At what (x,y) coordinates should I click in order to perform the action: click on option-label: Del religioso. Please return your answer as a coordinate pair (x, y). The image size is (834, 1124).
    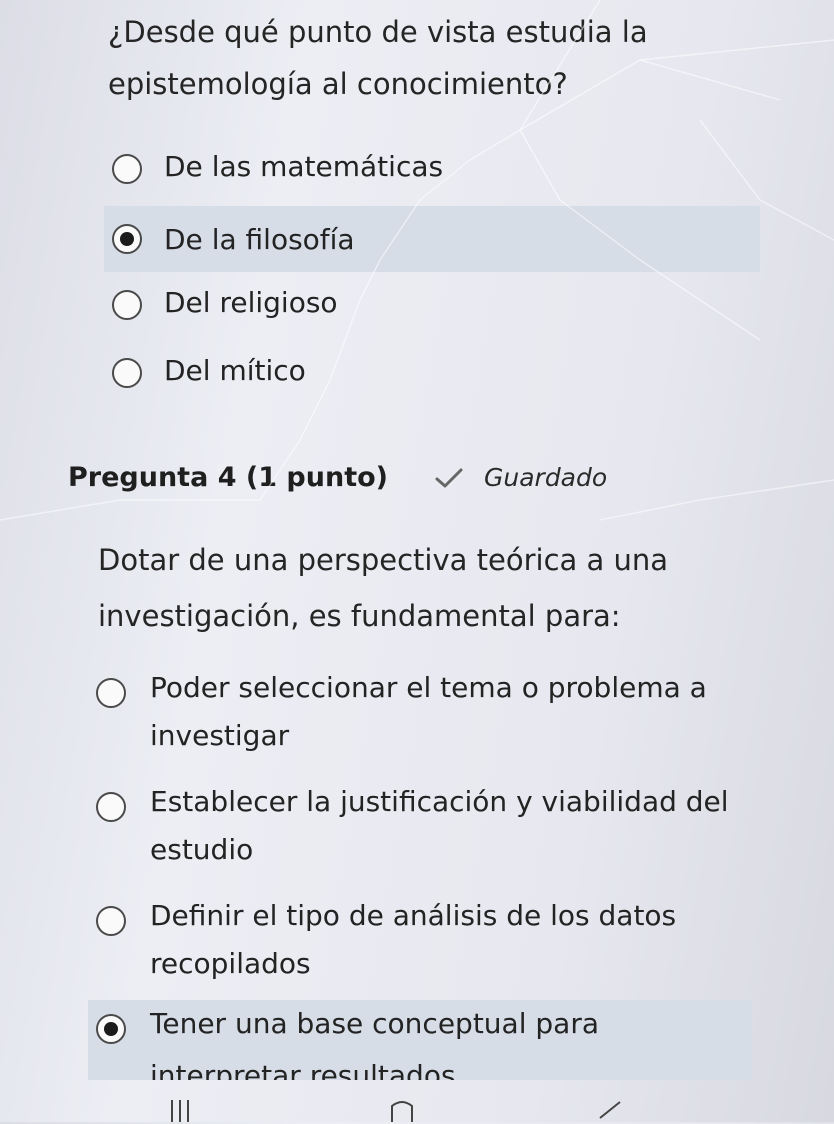
    Looking at the image, I should click on (251, 302).